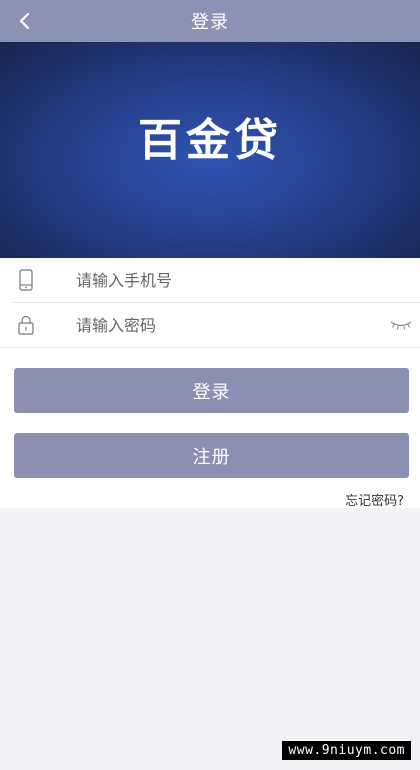 This screenshot has height=770, width=420. What do you see at coordinates (211, 455) in the screenshot?
I see `register-button: 注册` at bounding box center [211, 455].